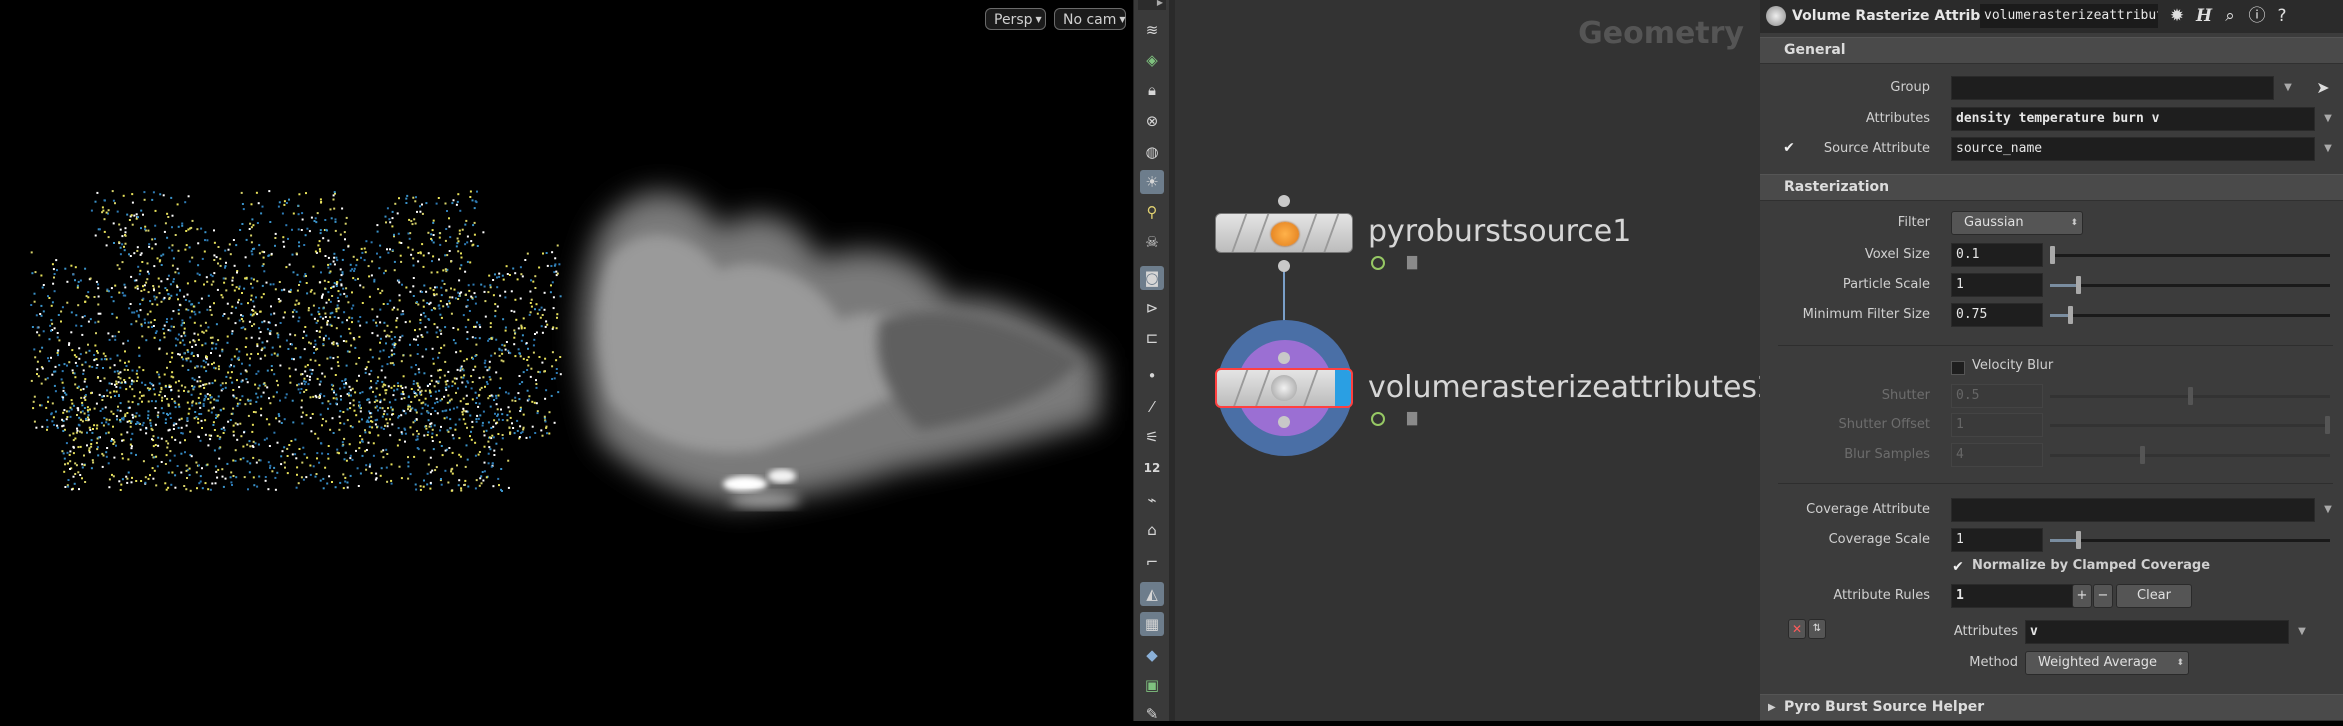 The height and width of the screenshot is (726, 2343). I want to click on attributes-dropdown-arrow: ▼, so click(2328, 119).